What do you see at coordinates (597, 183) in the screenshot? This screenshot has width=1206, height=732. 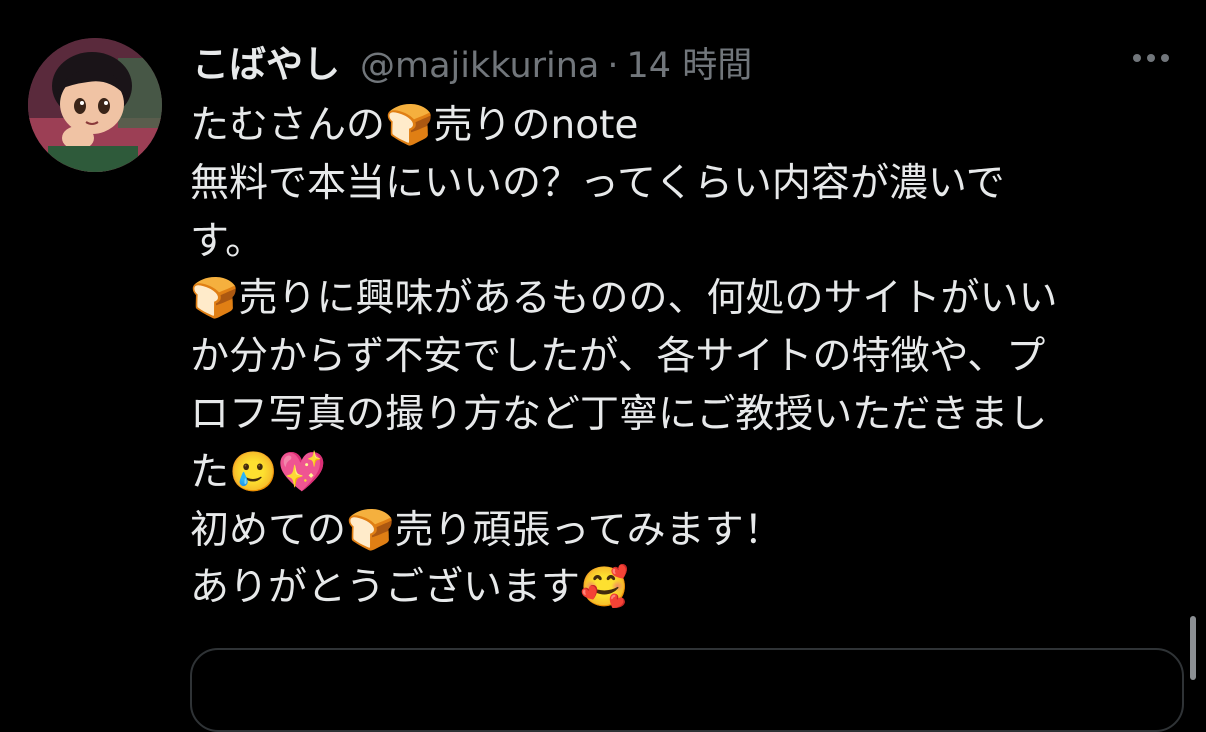 I see `tweet-text-line: 無料で本当にいいの？ってくらい内容が濃いで` at bounding box center [597, 183].